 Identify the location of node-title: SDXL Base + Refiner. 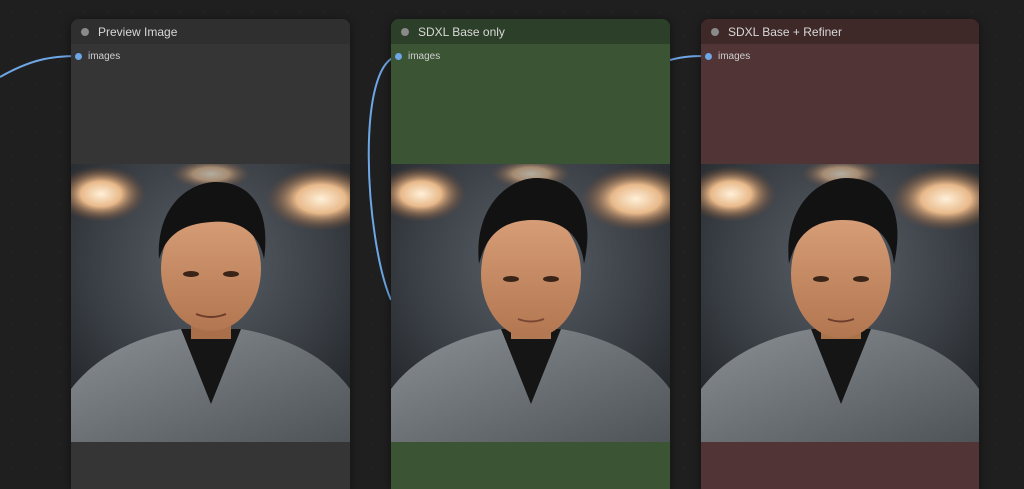
(785, 31).